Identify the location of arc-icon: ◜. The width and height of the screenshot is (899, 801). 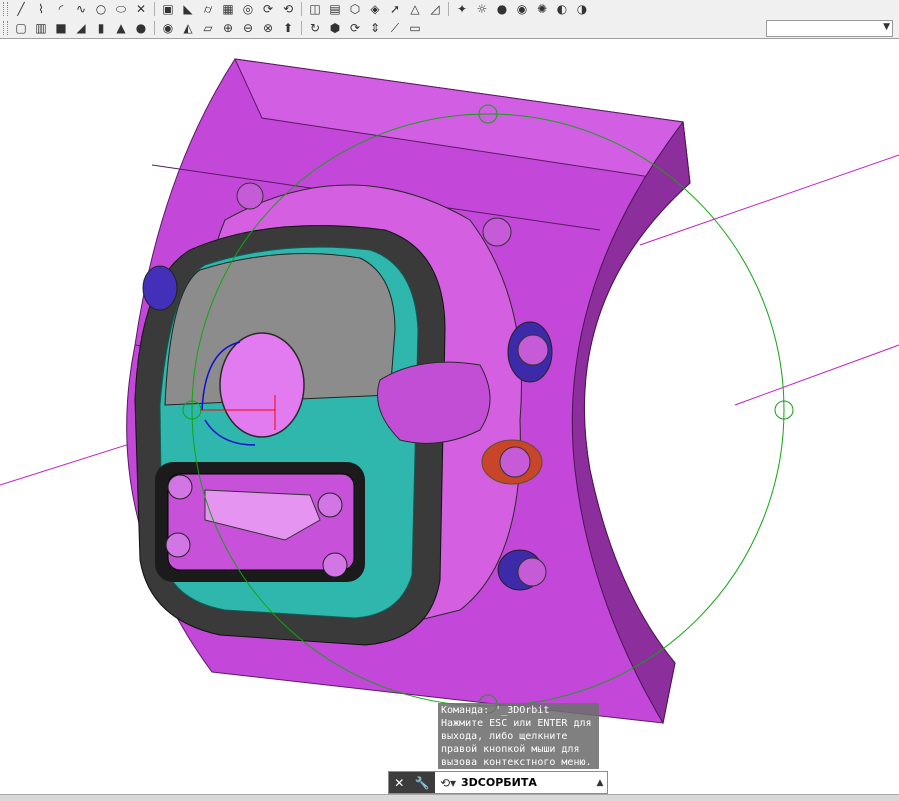
(61, 9).